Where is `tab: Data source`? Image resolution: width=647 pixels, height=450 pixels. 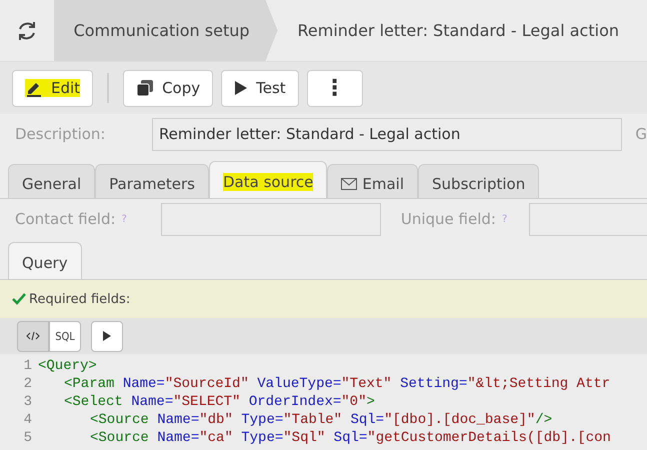
tab: Data source is located at coordinates (268, 179).